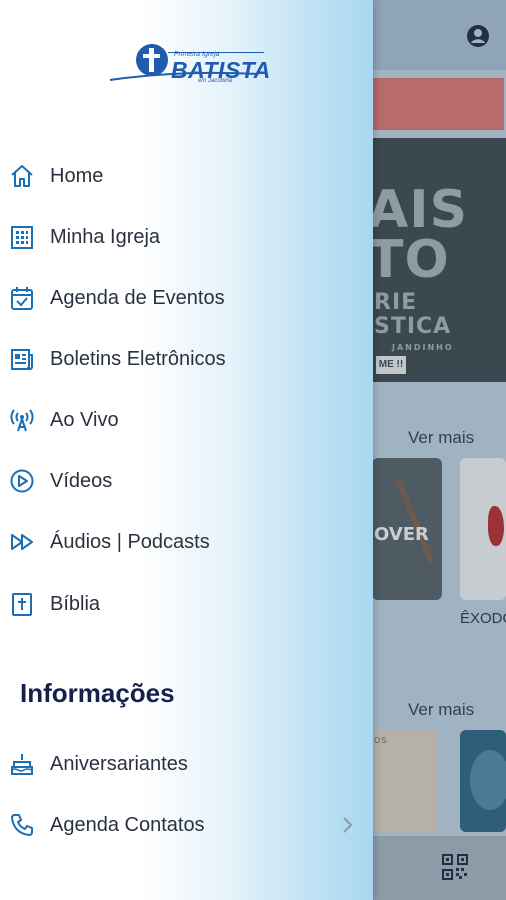 The image size is (506, 900). I want to click on menu-item-biblia: Bíblia, so click(186, 604).